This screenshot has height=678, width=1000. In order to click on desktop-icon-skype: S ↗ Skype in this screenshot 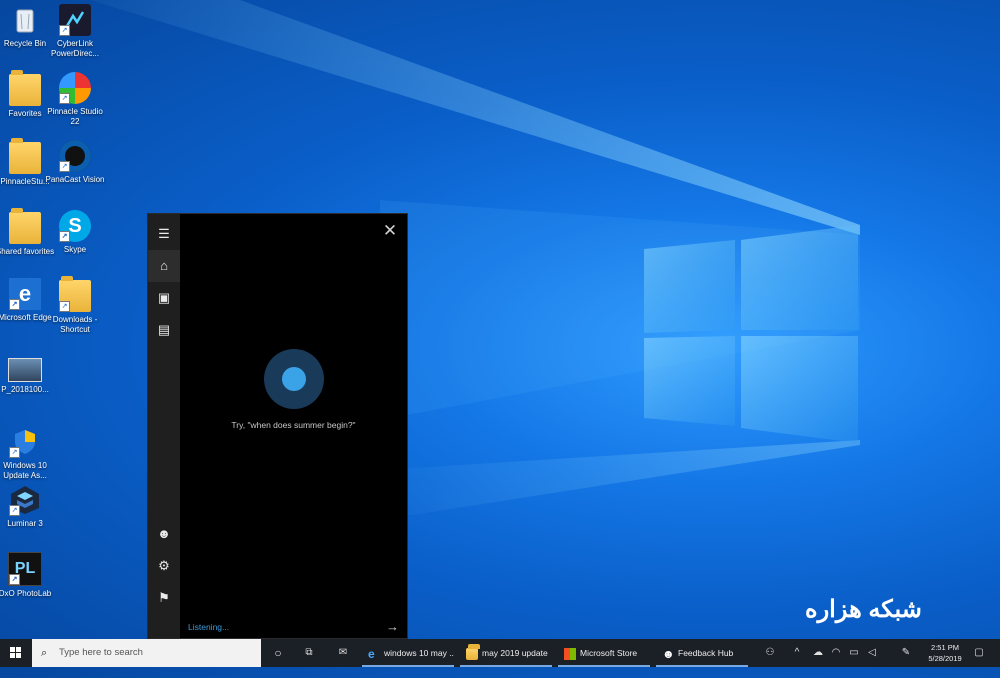, I will do `click(75, 232)`.